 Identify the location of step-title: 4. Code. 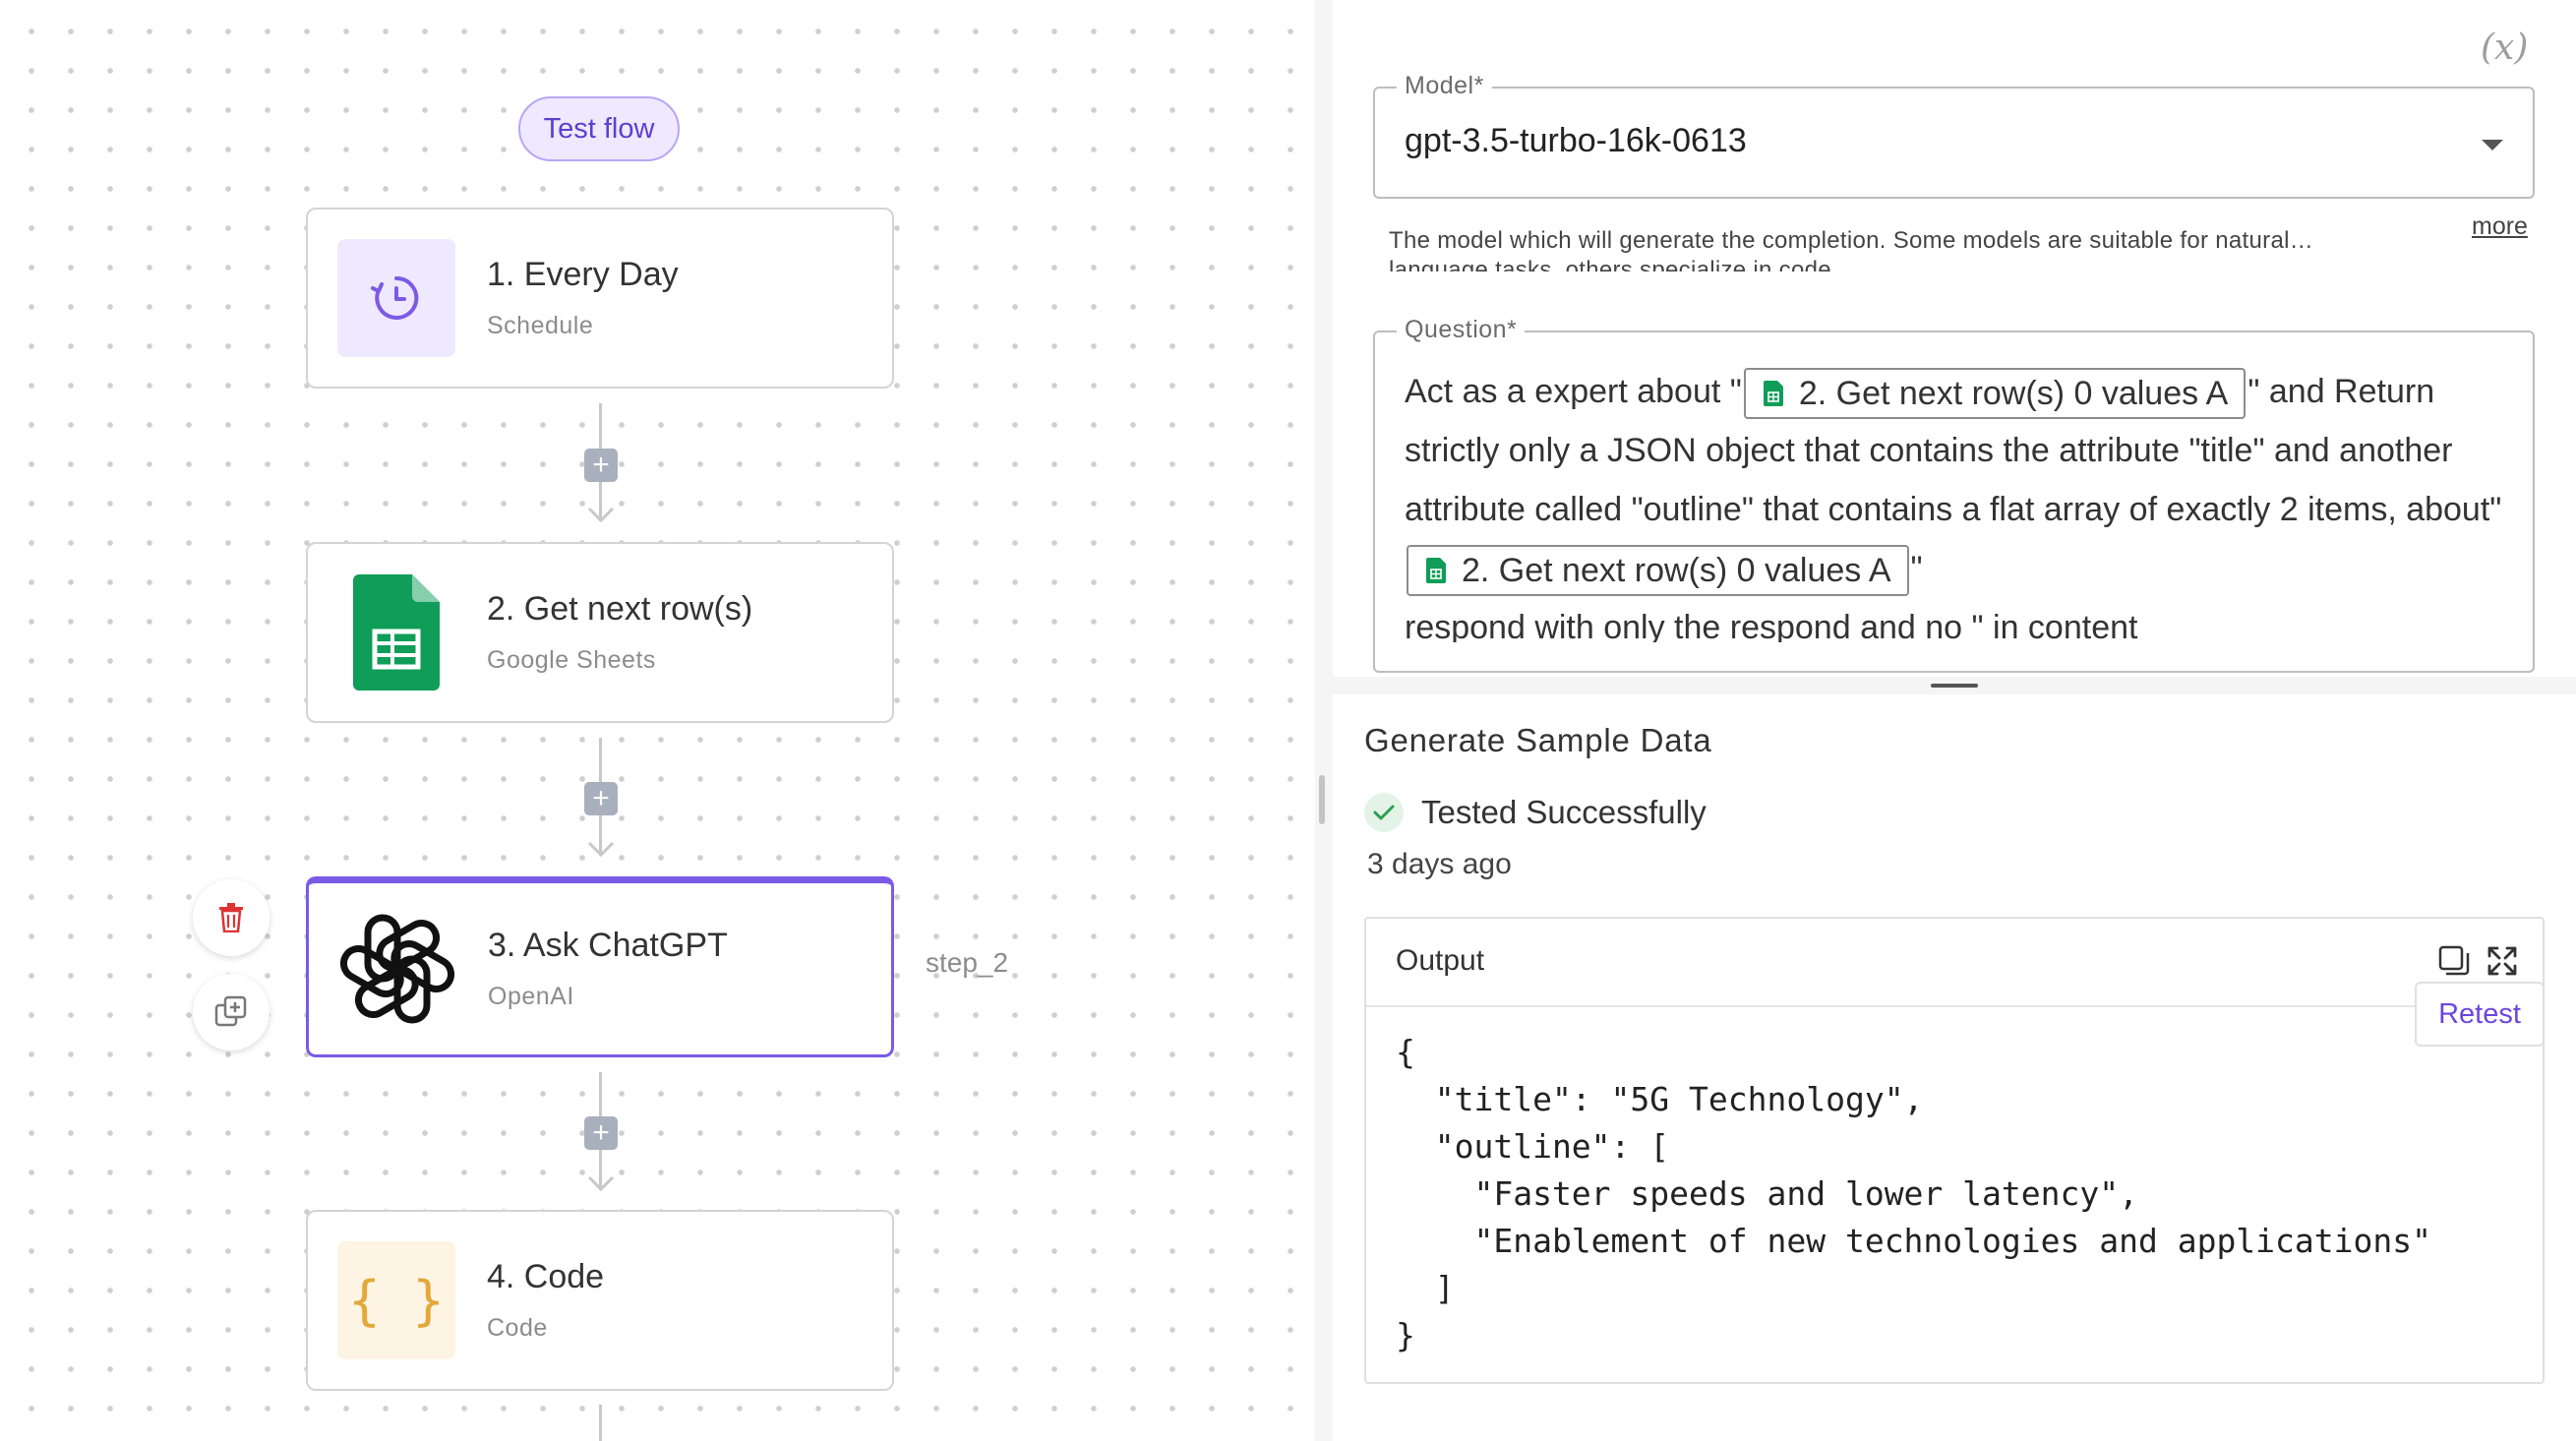
(546, 1277).